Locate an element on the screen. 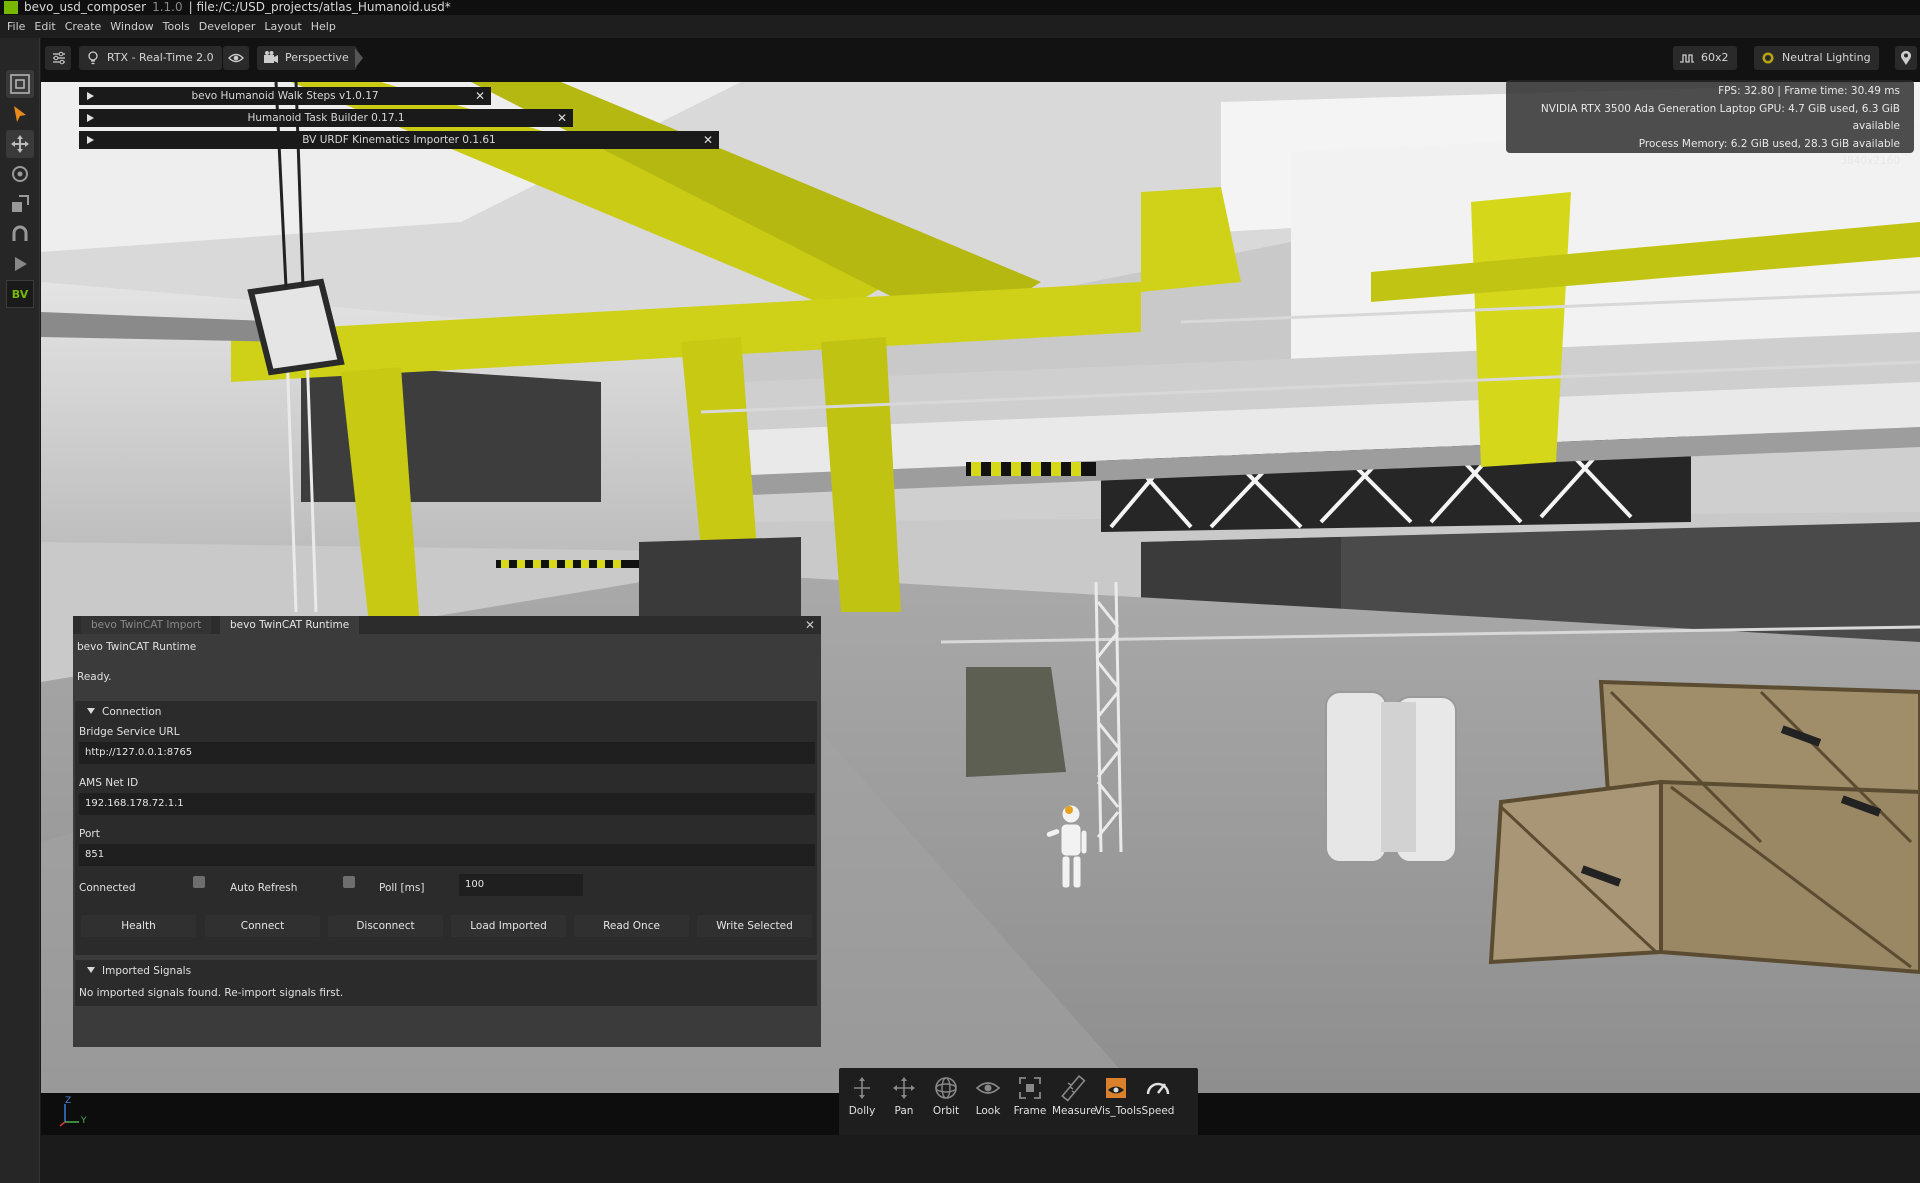 This screenshot has width=1920, height=1183. collapse-caret-icon is located at coordinates (91, 970).